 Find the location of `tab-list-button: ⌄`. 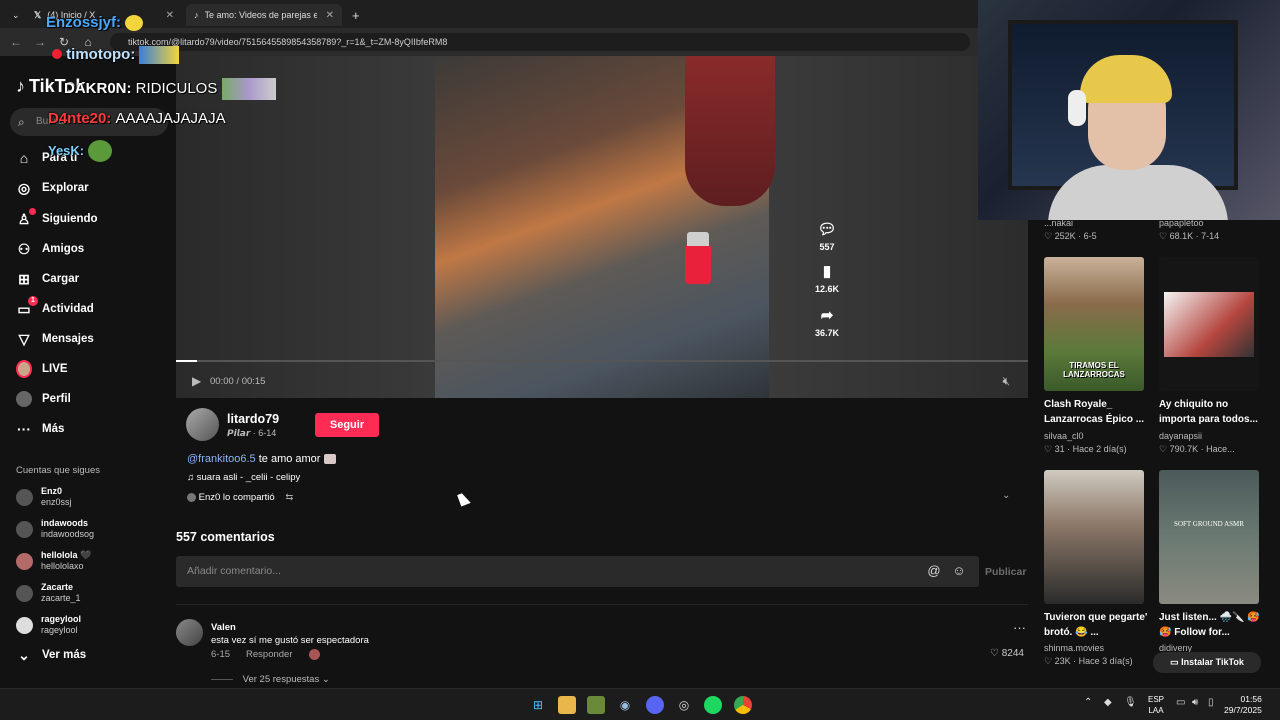

tab-list-button: ⌄ is located at coordinates (13, 15).